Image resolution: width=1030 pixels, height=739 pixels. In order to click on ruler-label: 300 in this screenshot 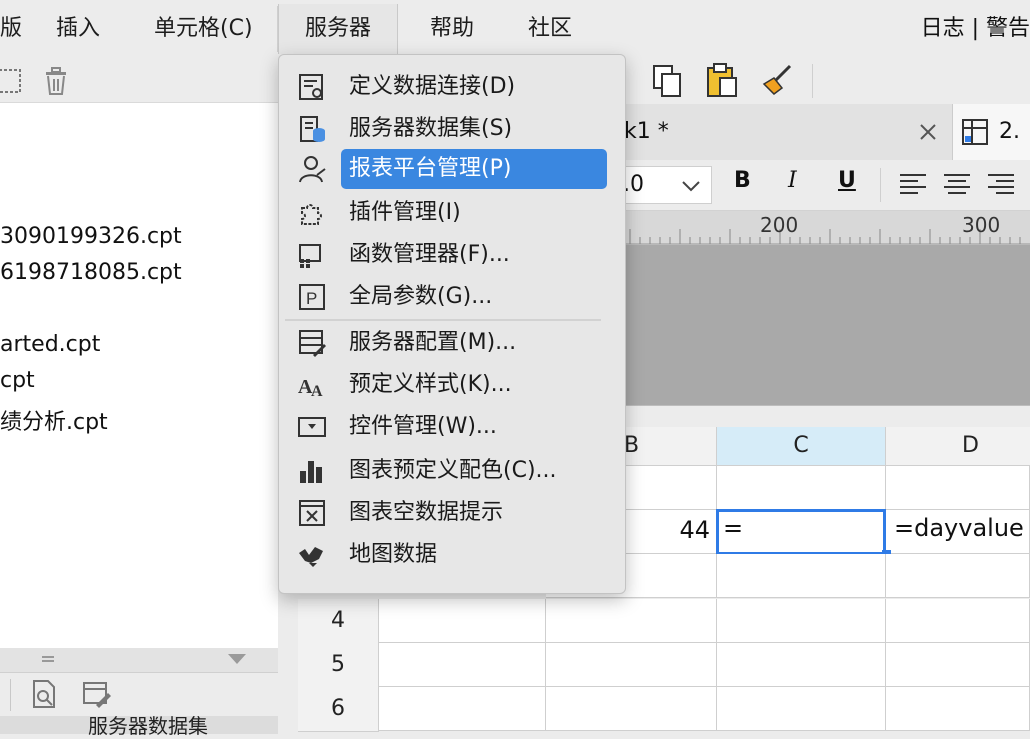, I will do `click(981, 225)`.